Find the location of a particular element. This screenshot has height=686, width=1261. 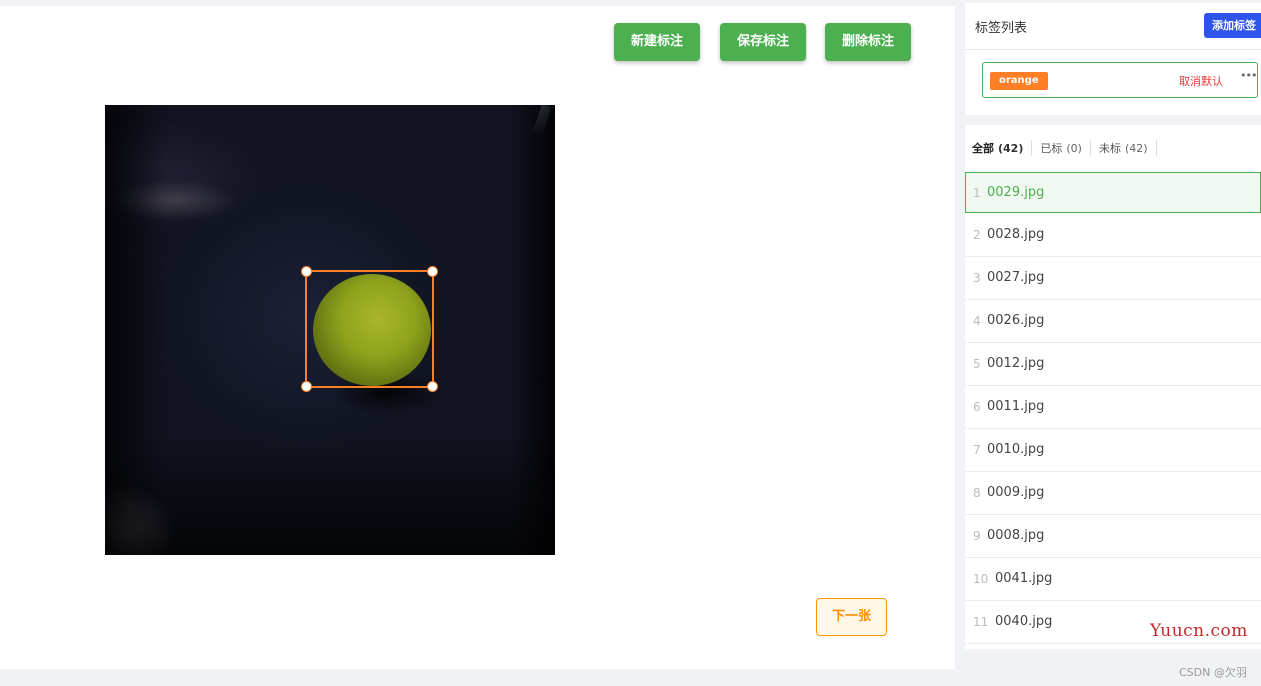

tab-unlabeled: 未标 (42) is located at coordinates (1124, 148).